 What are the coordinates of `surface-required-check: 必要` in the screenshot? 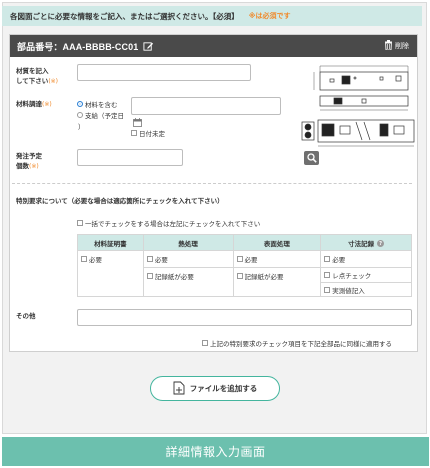 It's located at (277, 259).